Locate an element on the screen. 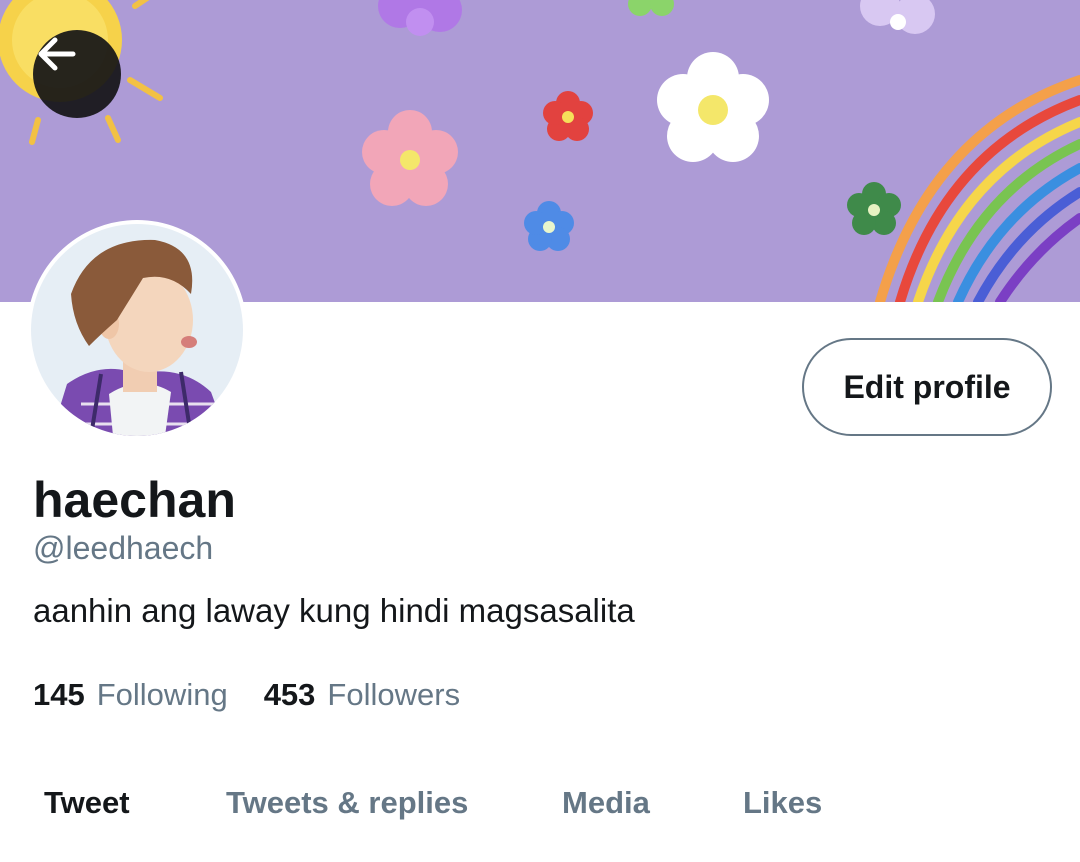 Image resolution: width=1080 pixels, height=862 pixels. avatar-photo is located at coordinates (137, 330).